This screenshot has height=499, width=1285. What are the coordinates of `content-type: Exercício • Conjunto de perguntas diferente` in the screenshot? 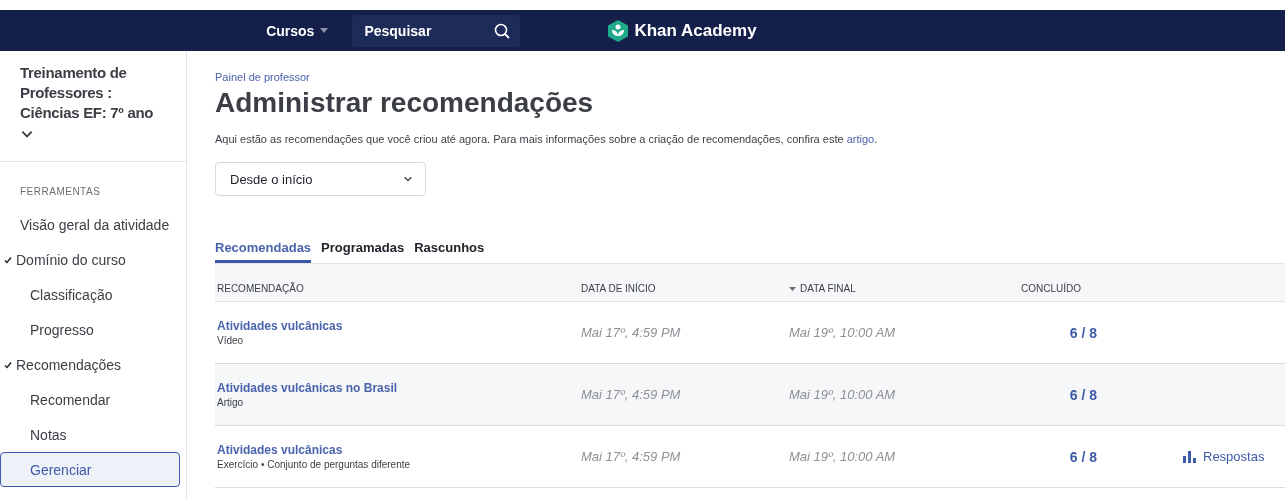 It's located at (314, 464).